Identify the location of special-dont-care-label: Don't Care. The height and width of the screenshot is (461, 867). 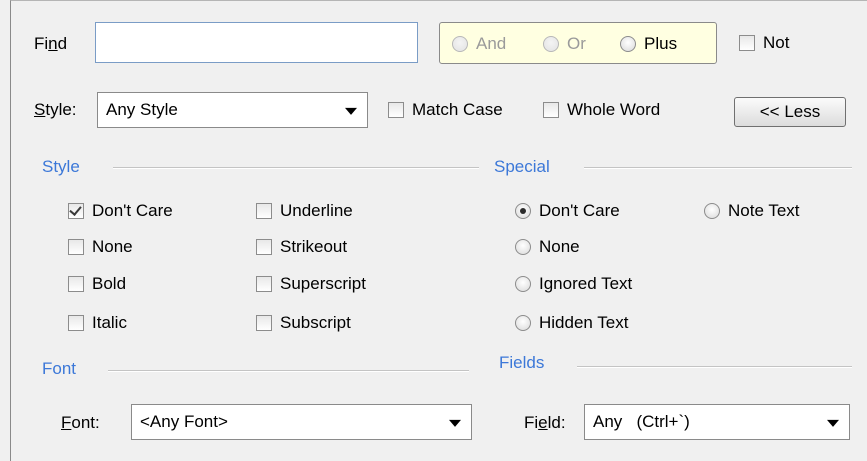
(579, 210).